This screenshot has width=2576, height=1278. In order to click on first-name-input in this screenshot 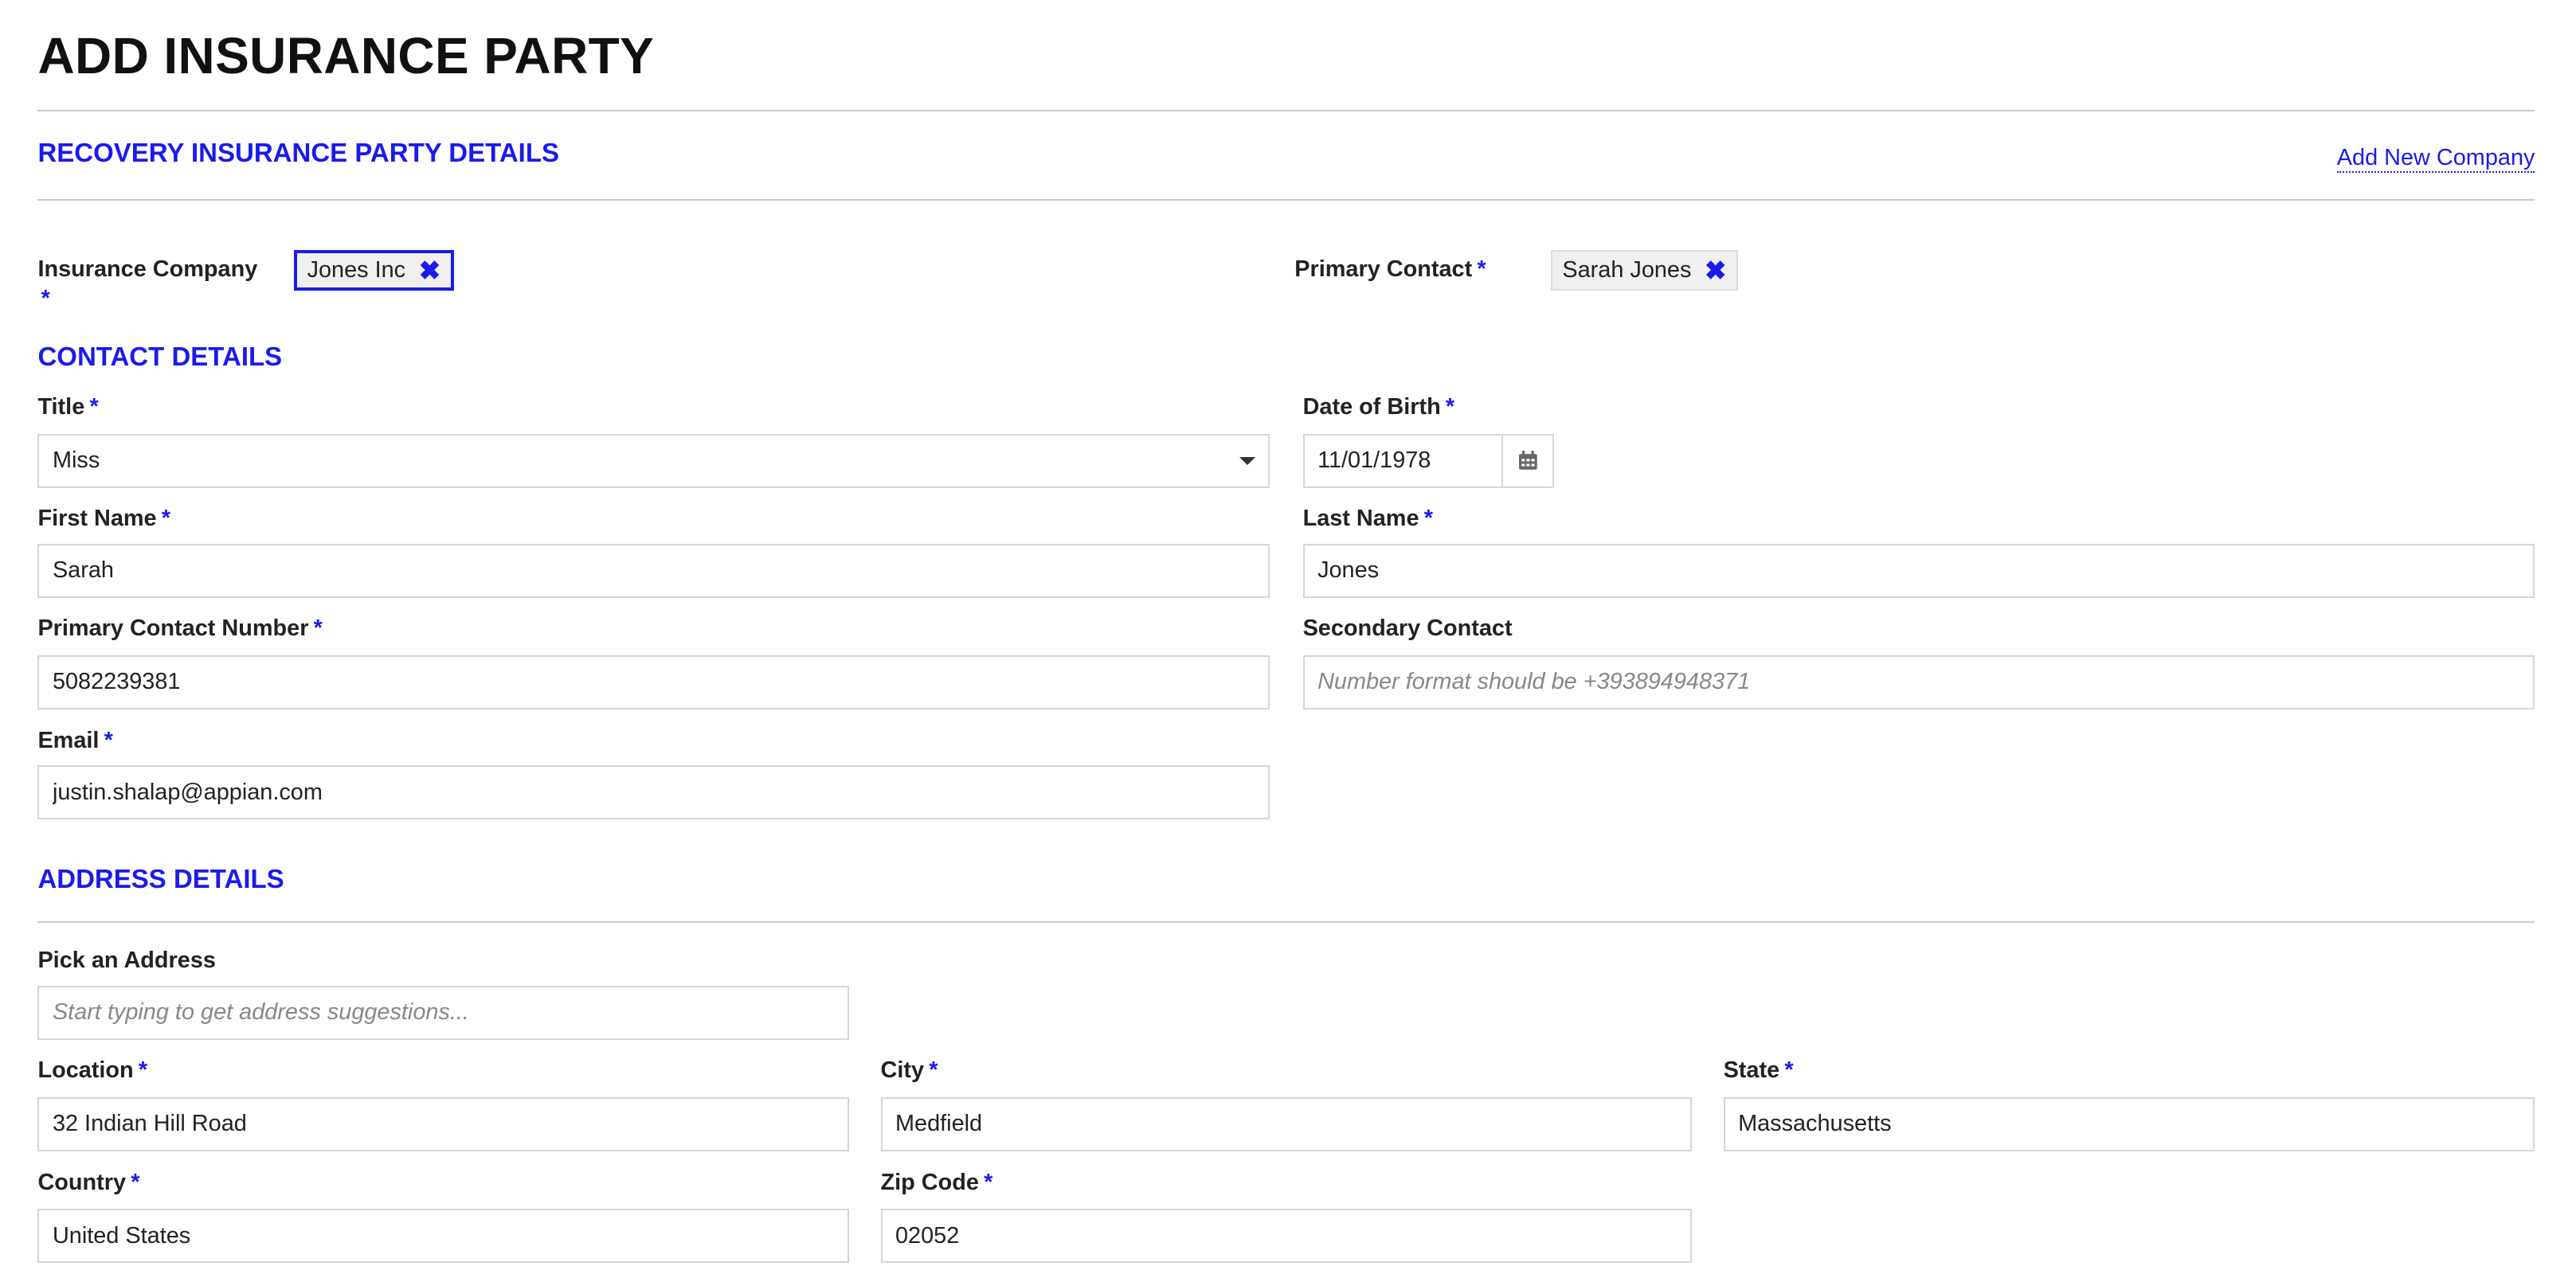, I will do `click(653, 570)`.